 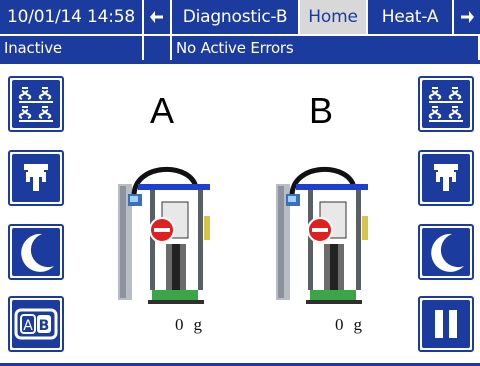 I want to click on pump-b-weight: 0g, so click(x=348, y=325).